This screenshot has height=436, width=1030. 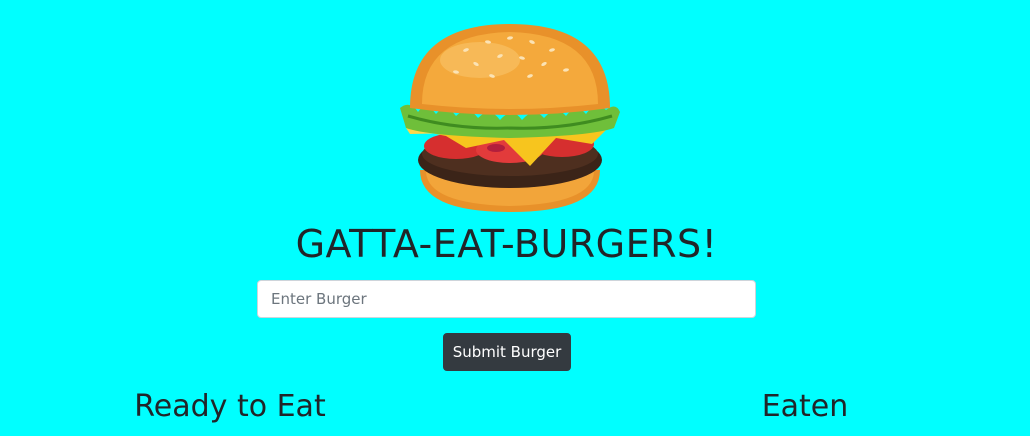 What do you see at coordinates (506, 244) in the screenshot?
I see `page-title: GATTA-EAT-BURGERS!` at bounding box center [506, 244].